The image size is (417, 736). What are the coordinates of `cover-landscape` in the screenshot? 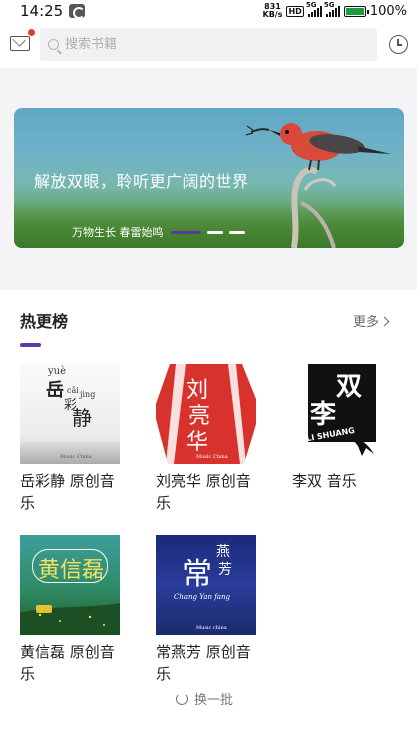 It's located at (70, 619).